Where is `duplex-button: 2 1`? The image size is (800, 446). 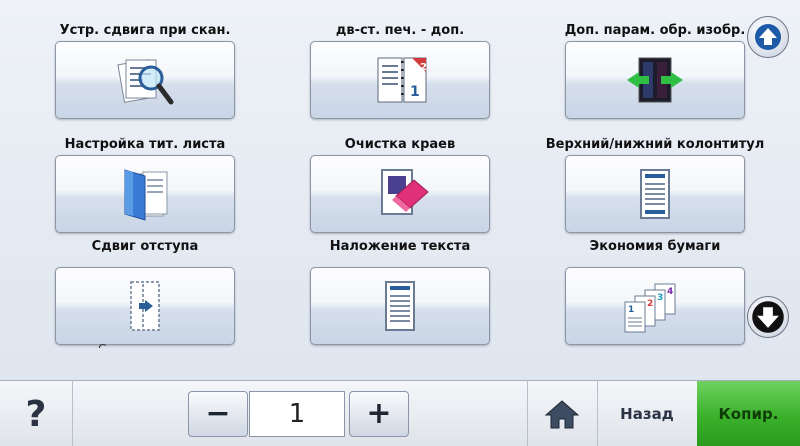
duplex-button: 2 1 is located at coordinates (400, 80).